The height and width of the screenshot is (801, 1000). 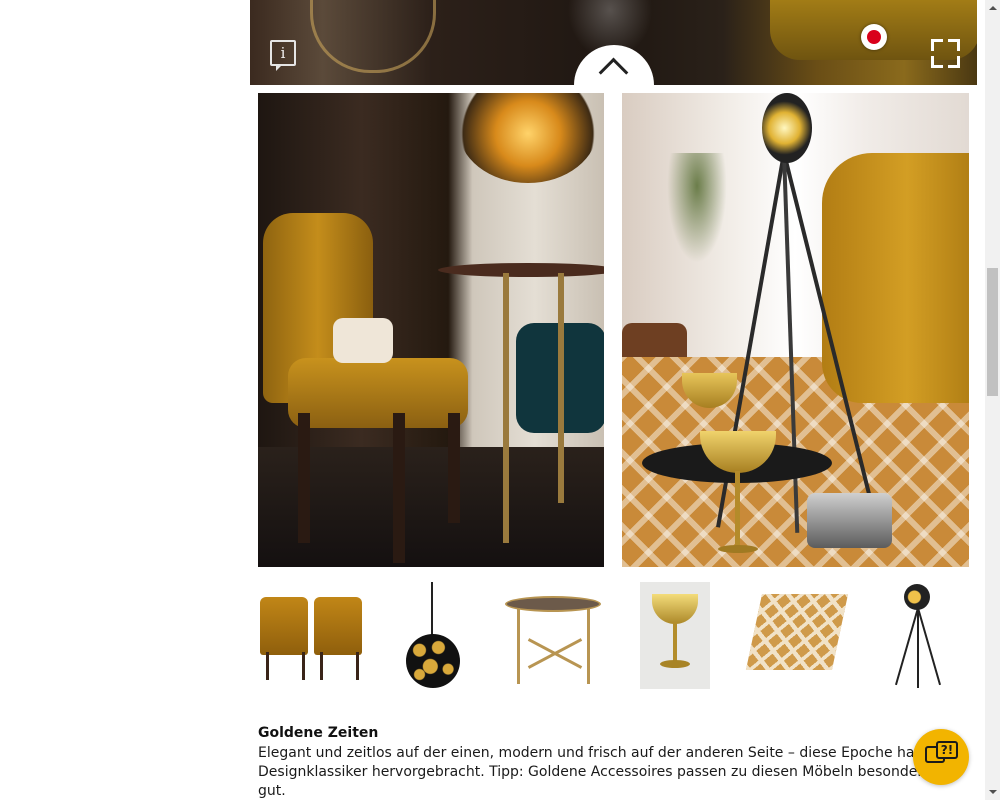 What do you see at coordinates (528, 138) in the screenshot?
I see `pendant-lamp-shape` at bounding box center [528, 138].